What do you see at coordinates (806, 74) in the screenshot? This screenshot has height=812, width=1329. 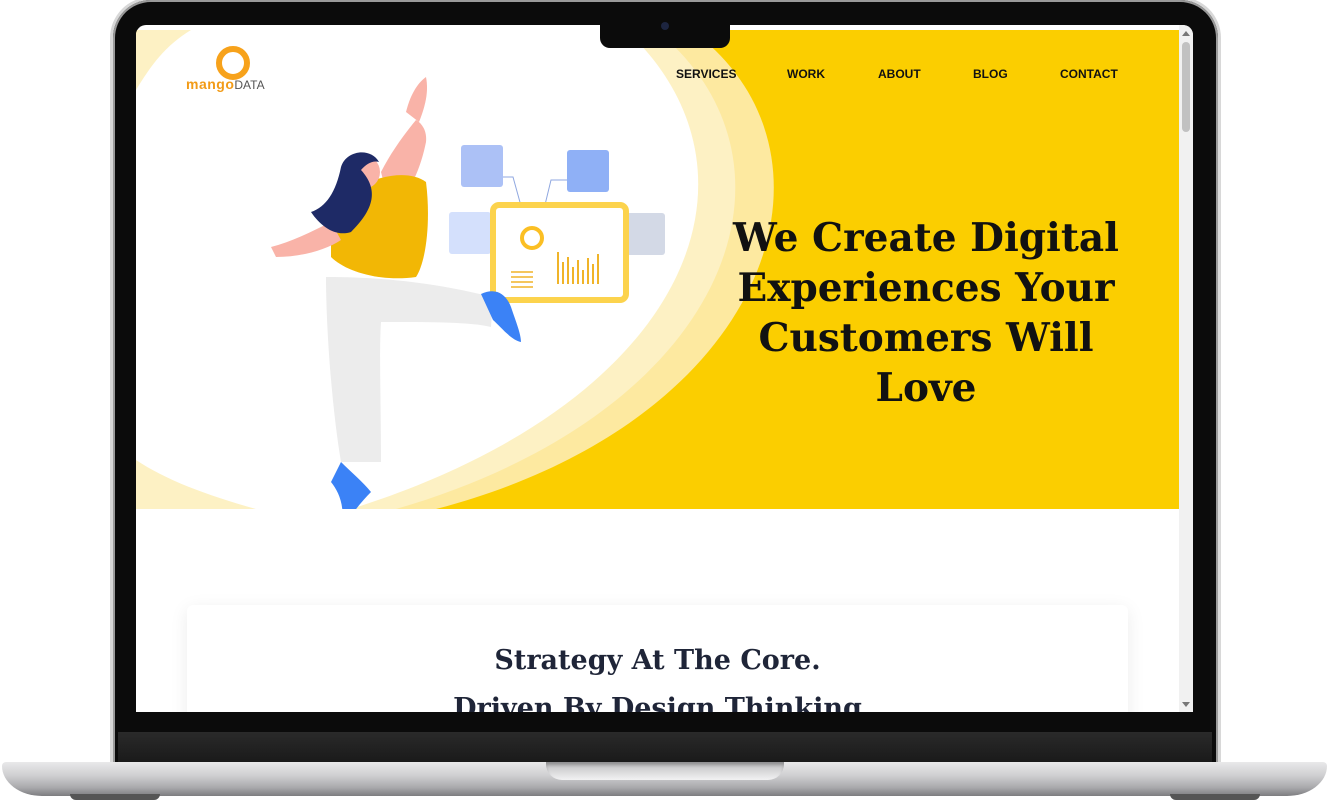 I see `nav-item-work: WORK` at bounding box center [806, 74].